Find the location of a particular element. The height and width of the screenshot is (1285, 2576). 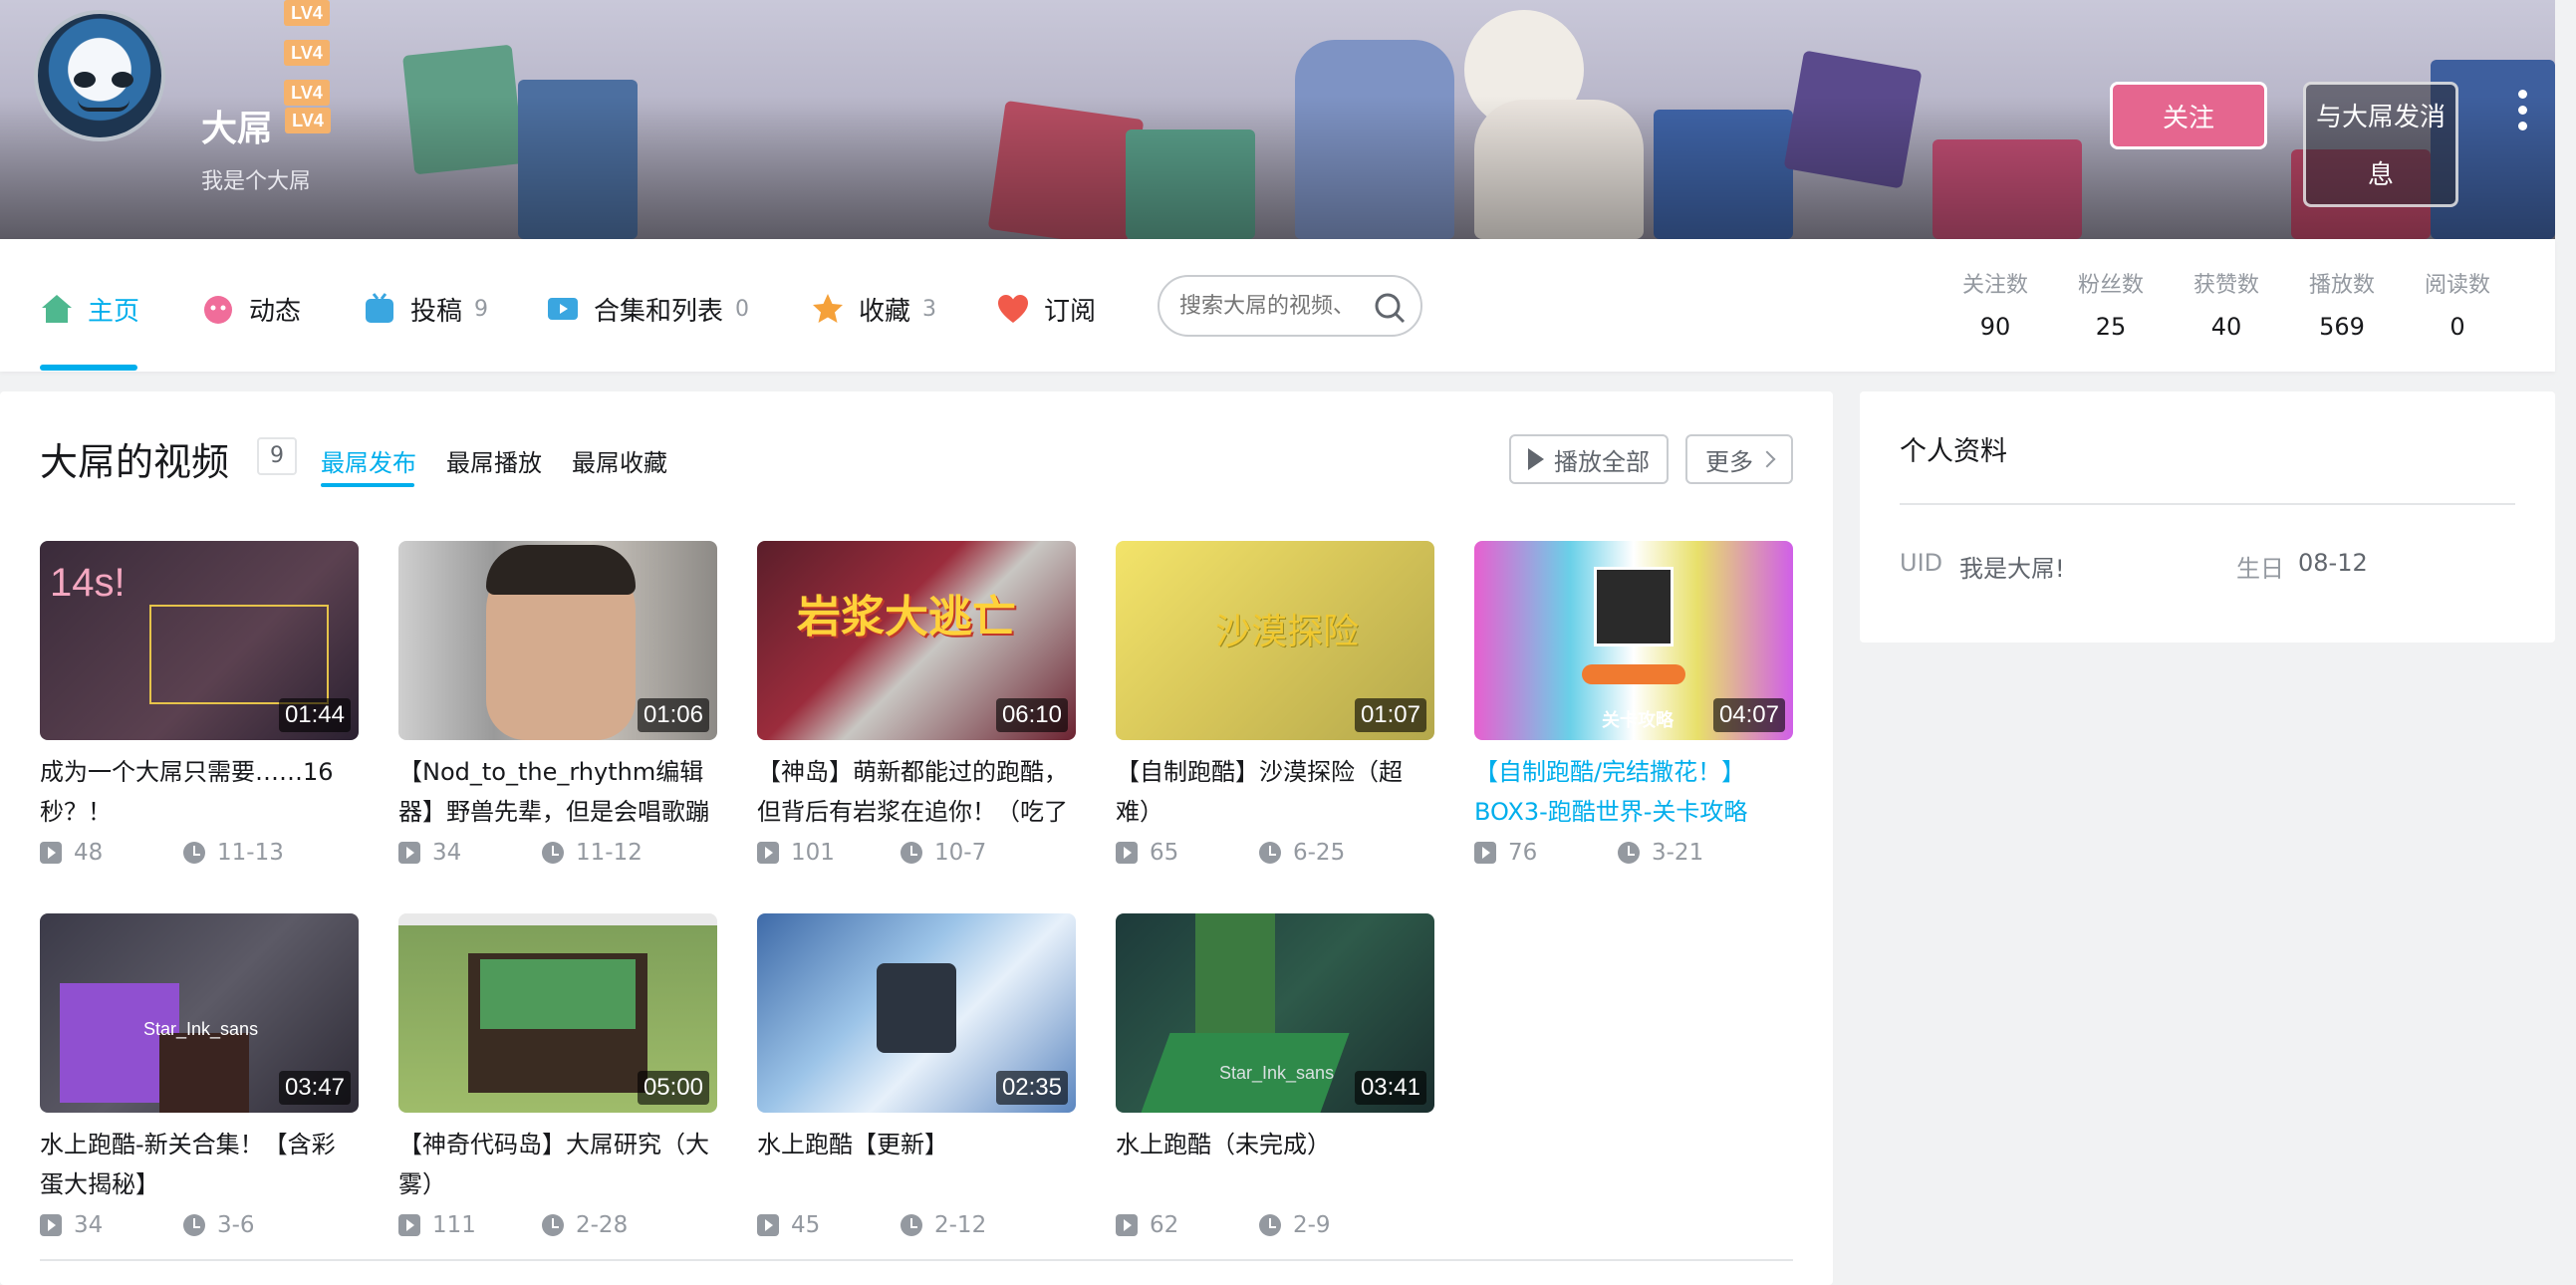

search-input is located at coordinates (1274, 306).